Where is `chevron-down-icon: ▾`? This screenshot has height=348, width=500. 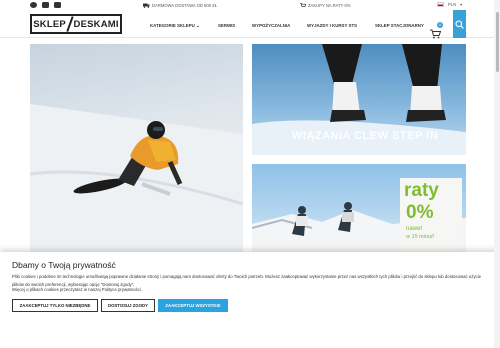
chevron-down-icon: ▾ is located at coordinates (461, 4).